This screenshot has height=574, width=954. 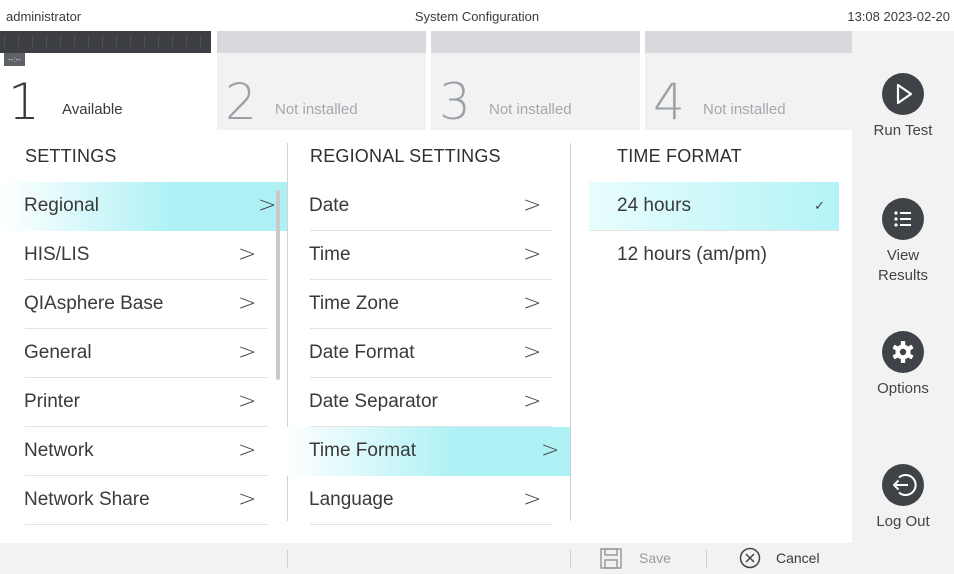 What do you see at coordinates (428, 500) in the screenshot?
I see `regional-item-language: Language >` at bounding box center [428, 500].